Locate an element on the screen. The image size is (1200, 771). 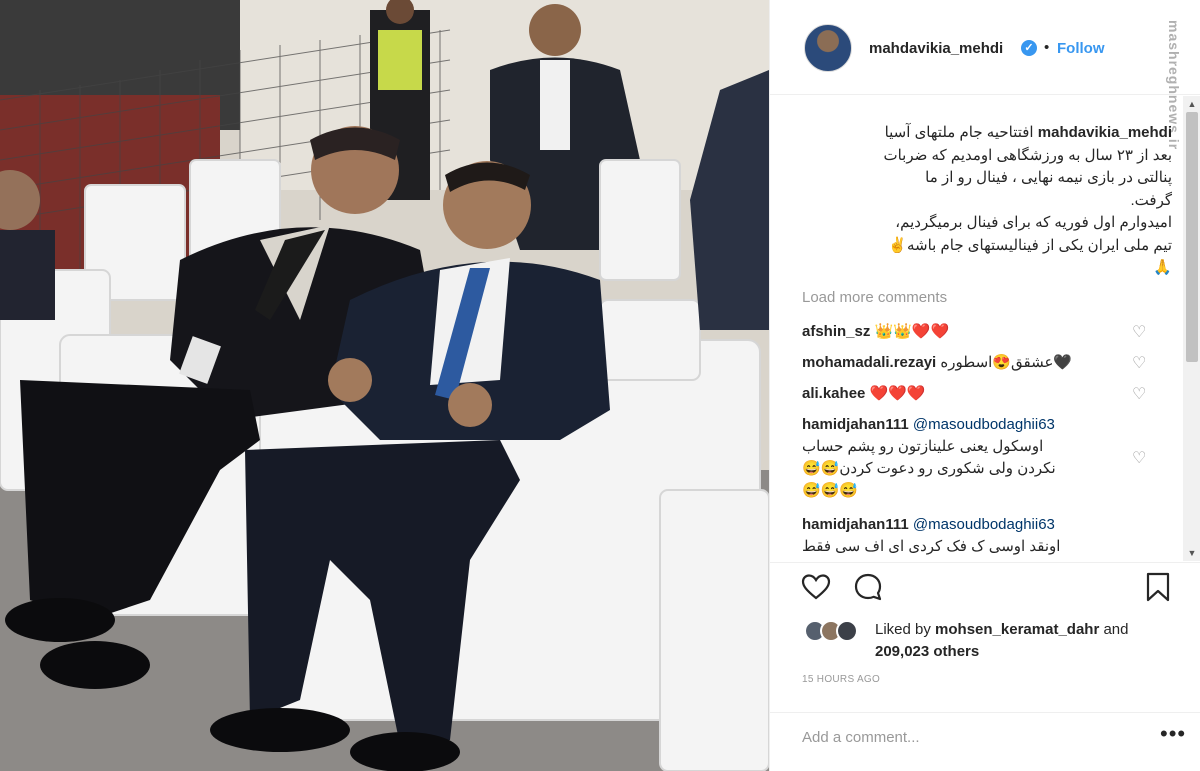
comment-text: اونقد اوسی ک فک کردی ای اف سی فقط is located at coordinates (931, 546).